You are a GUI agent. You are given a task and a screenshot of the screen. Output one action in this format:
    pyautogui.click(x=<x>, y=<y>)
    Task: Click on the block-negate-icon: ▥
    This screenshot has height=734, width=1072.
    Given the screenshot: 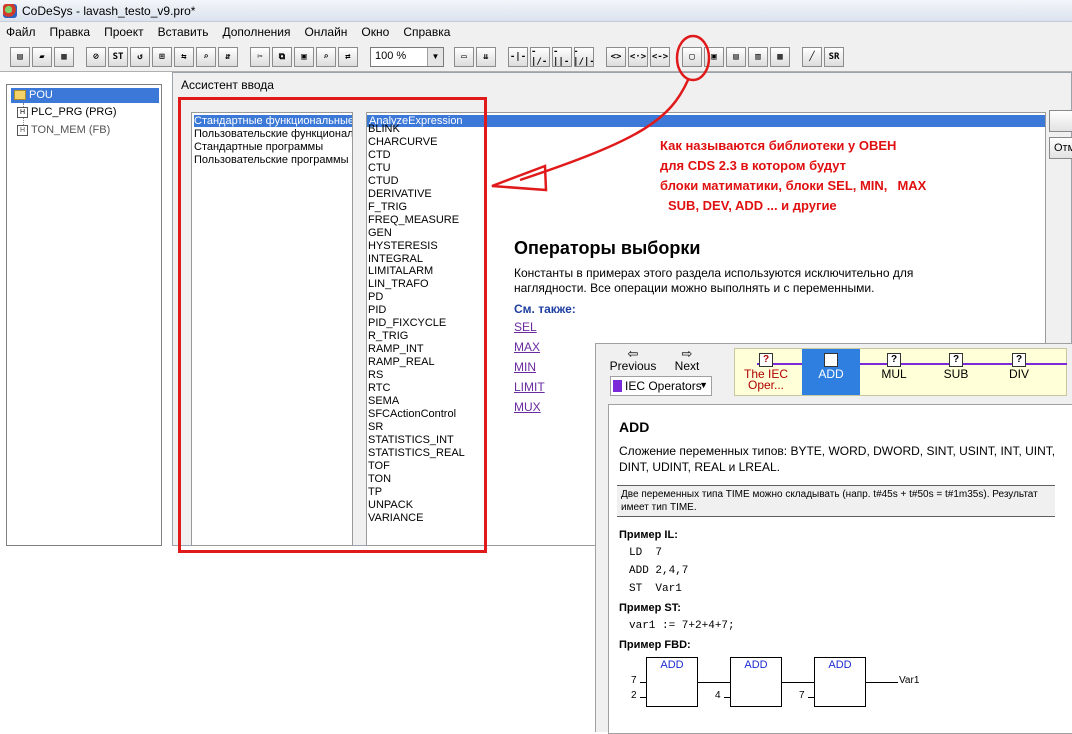 What is the action you would take?
    pyautogui.click(x=758, y=57)
    